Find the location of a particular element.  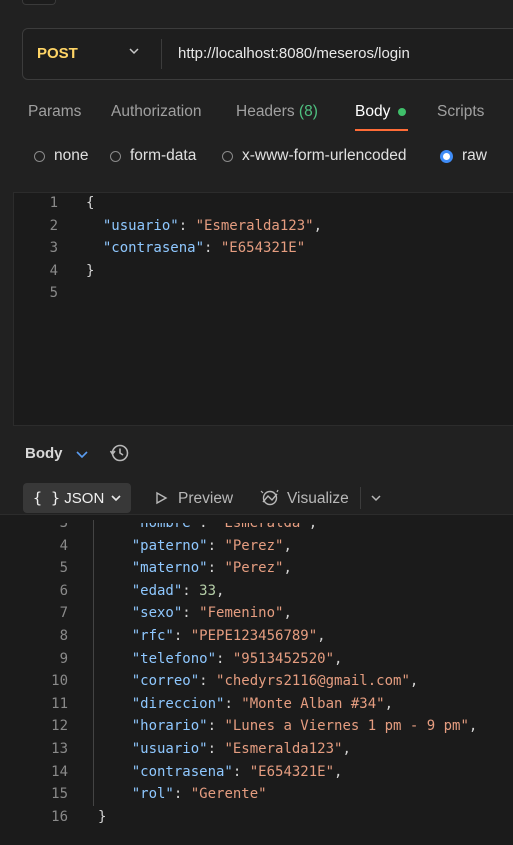

tab-headers: Headers (8) is located at coordinates (277, 112).